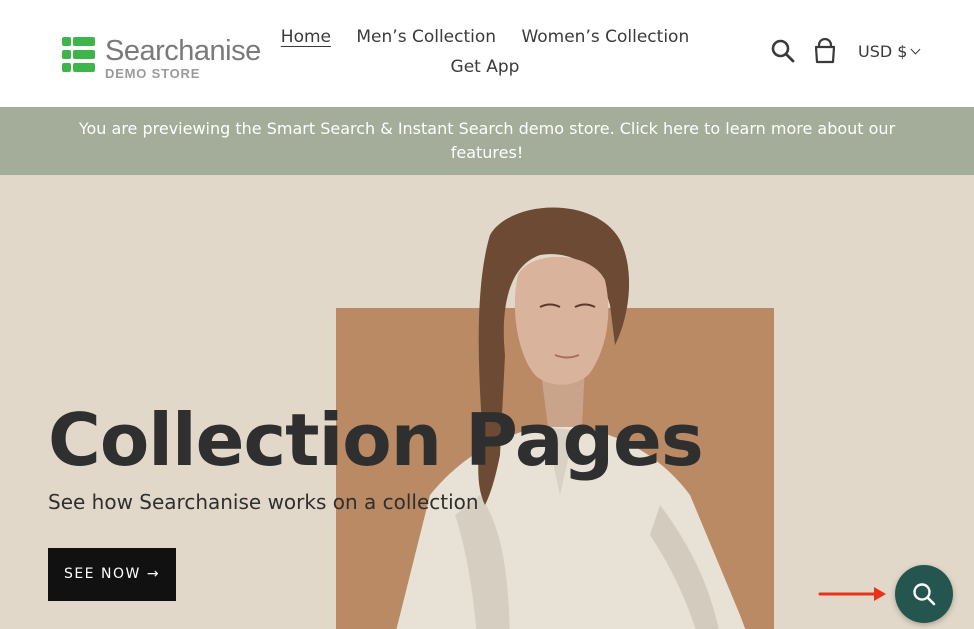  I want to click on see-now-button: SEE NOW →, so click(112, 574).